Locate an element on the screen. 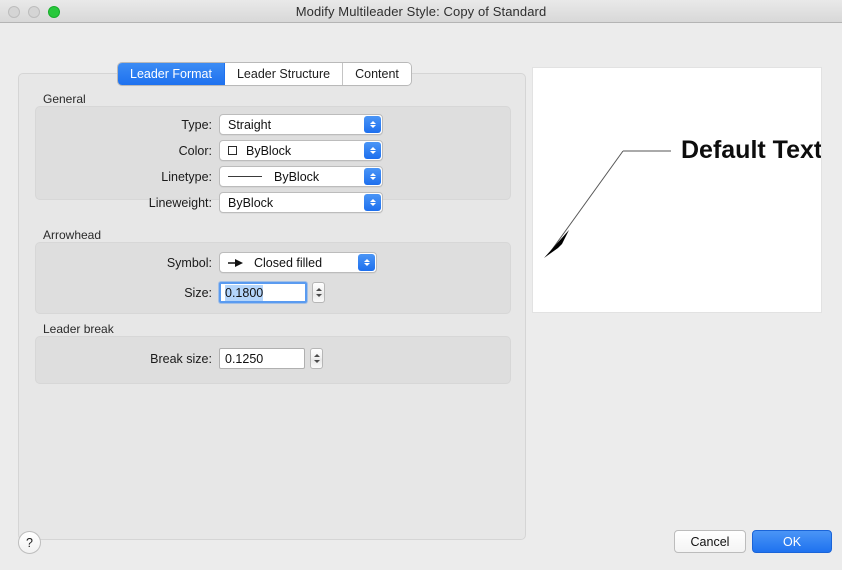 The height and width of the screenshot is (570, 842). break-size-stepper is located at coordinates (316, 358).